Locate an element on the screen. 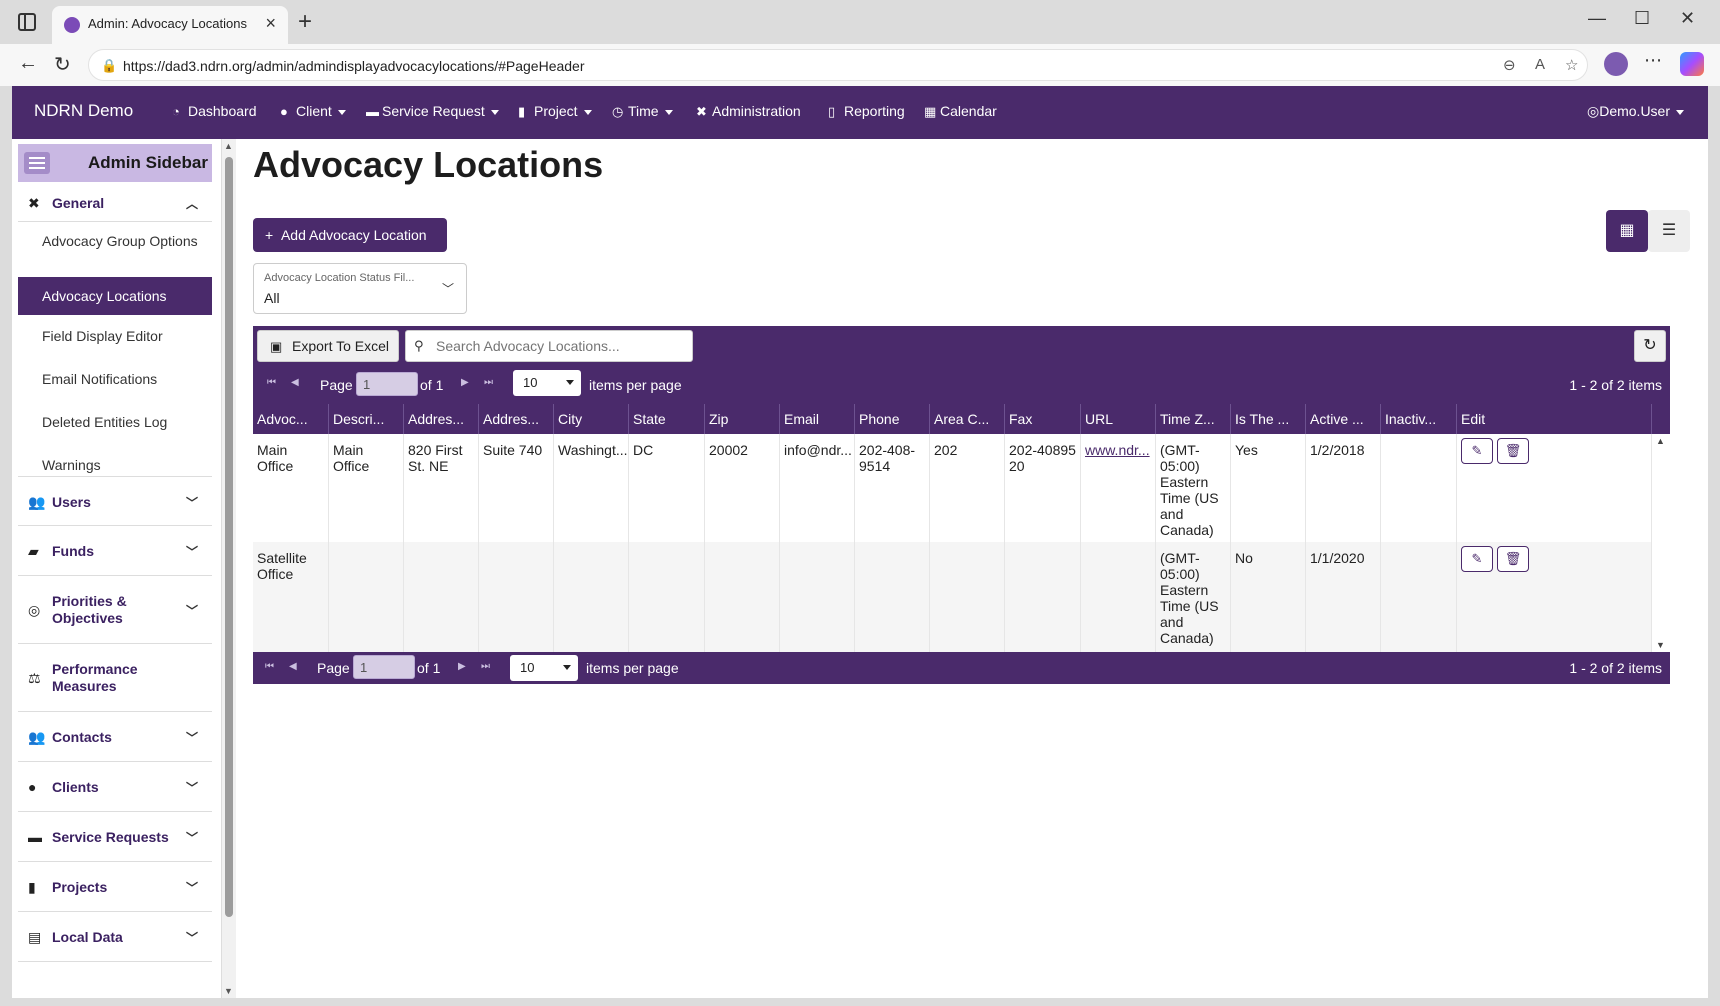 This screenshot has height=1006, width=1720. nav-client: ● Client is located at coordinates (313, 111).